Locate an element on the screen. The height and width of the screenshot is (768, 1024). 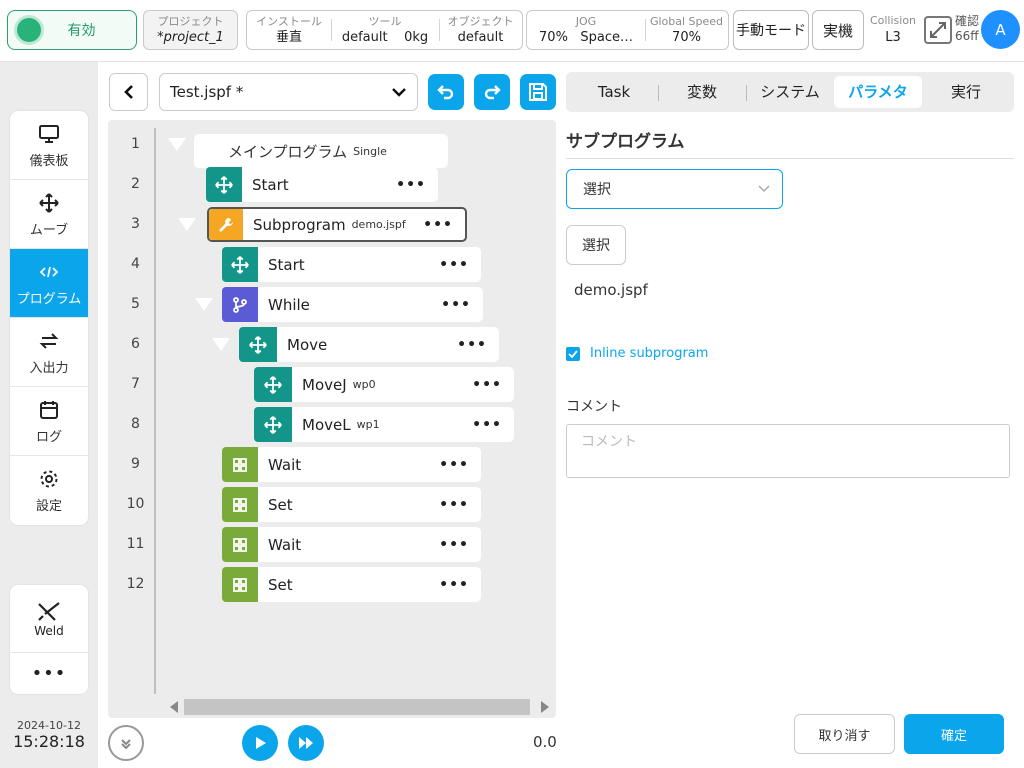
project-value: *project_1 is located at coordinates (190, 37).